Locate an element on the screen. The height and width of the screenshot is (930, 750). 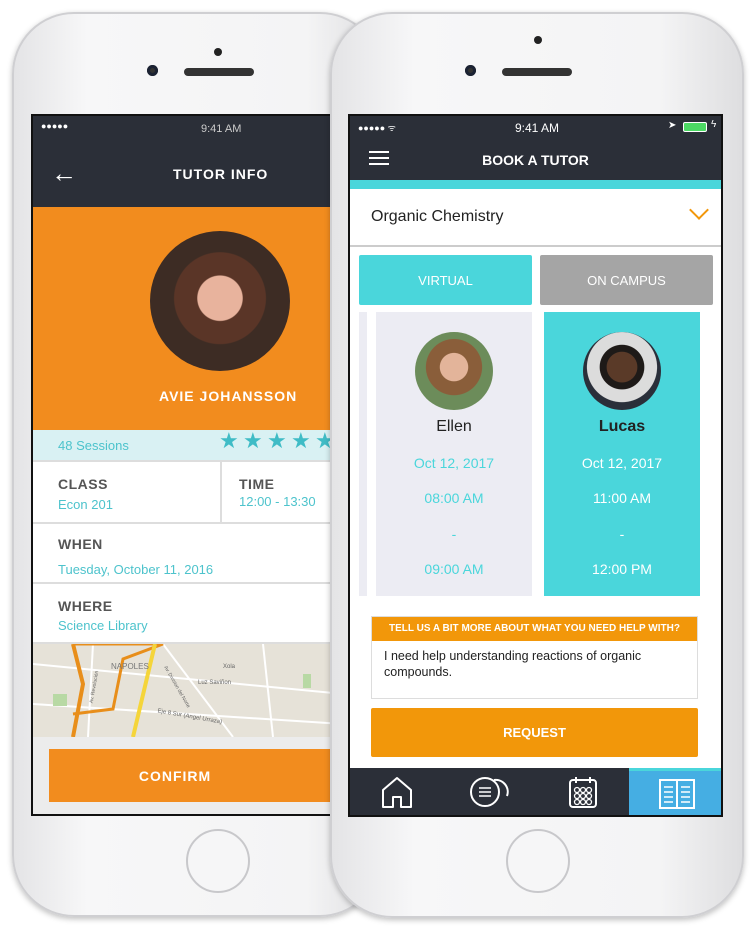
status-bar: ●●●●● ᯤ 9:41 AM ➤ ϟ is located at coordinates (535, 128).